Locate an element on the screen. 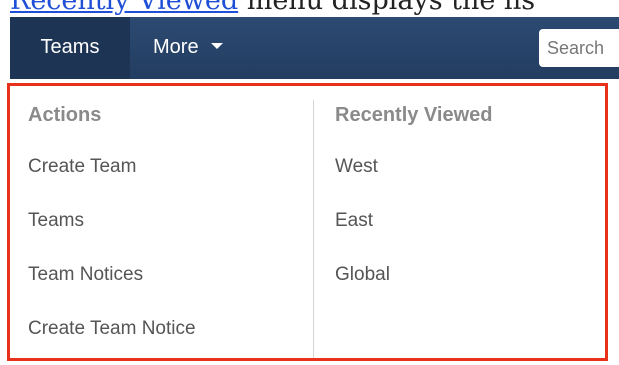  recently-viewed-heading: Recently Viewed is located at coordinates (414, 115).